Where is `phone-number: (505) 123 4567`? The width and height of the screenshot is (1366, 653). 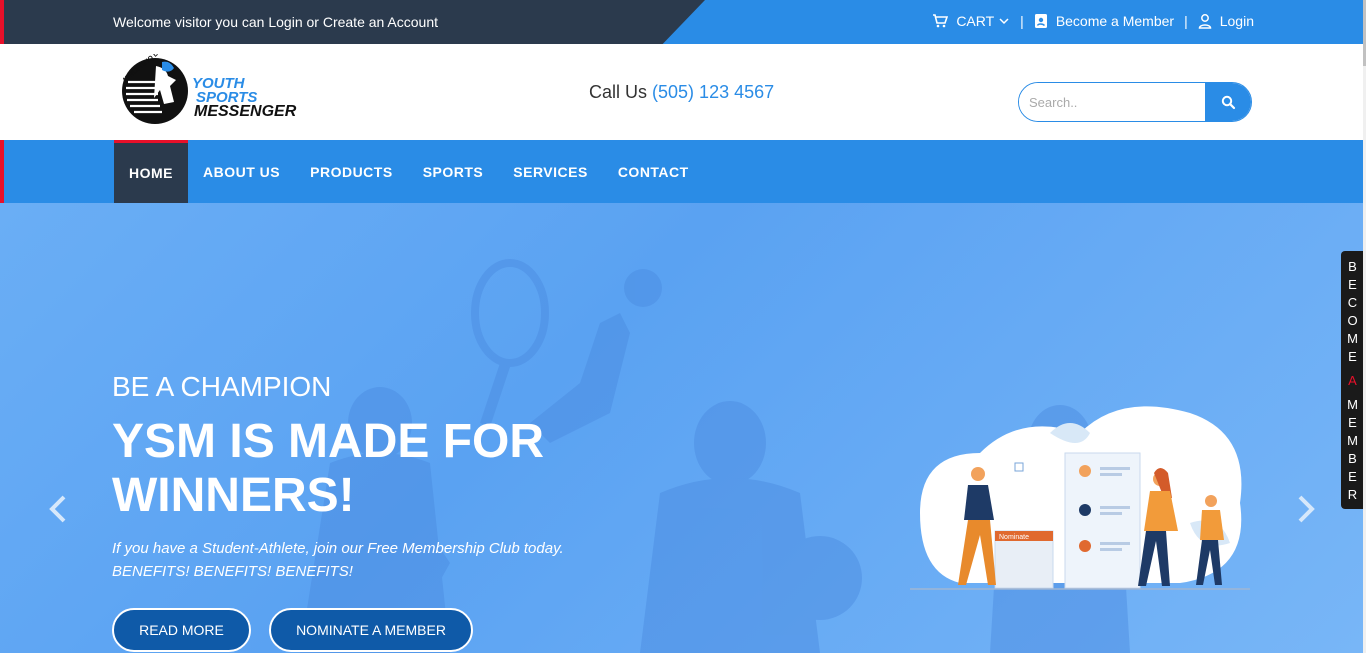 phone-number: (505) 123 4567 is located at coordinates (713, 92).